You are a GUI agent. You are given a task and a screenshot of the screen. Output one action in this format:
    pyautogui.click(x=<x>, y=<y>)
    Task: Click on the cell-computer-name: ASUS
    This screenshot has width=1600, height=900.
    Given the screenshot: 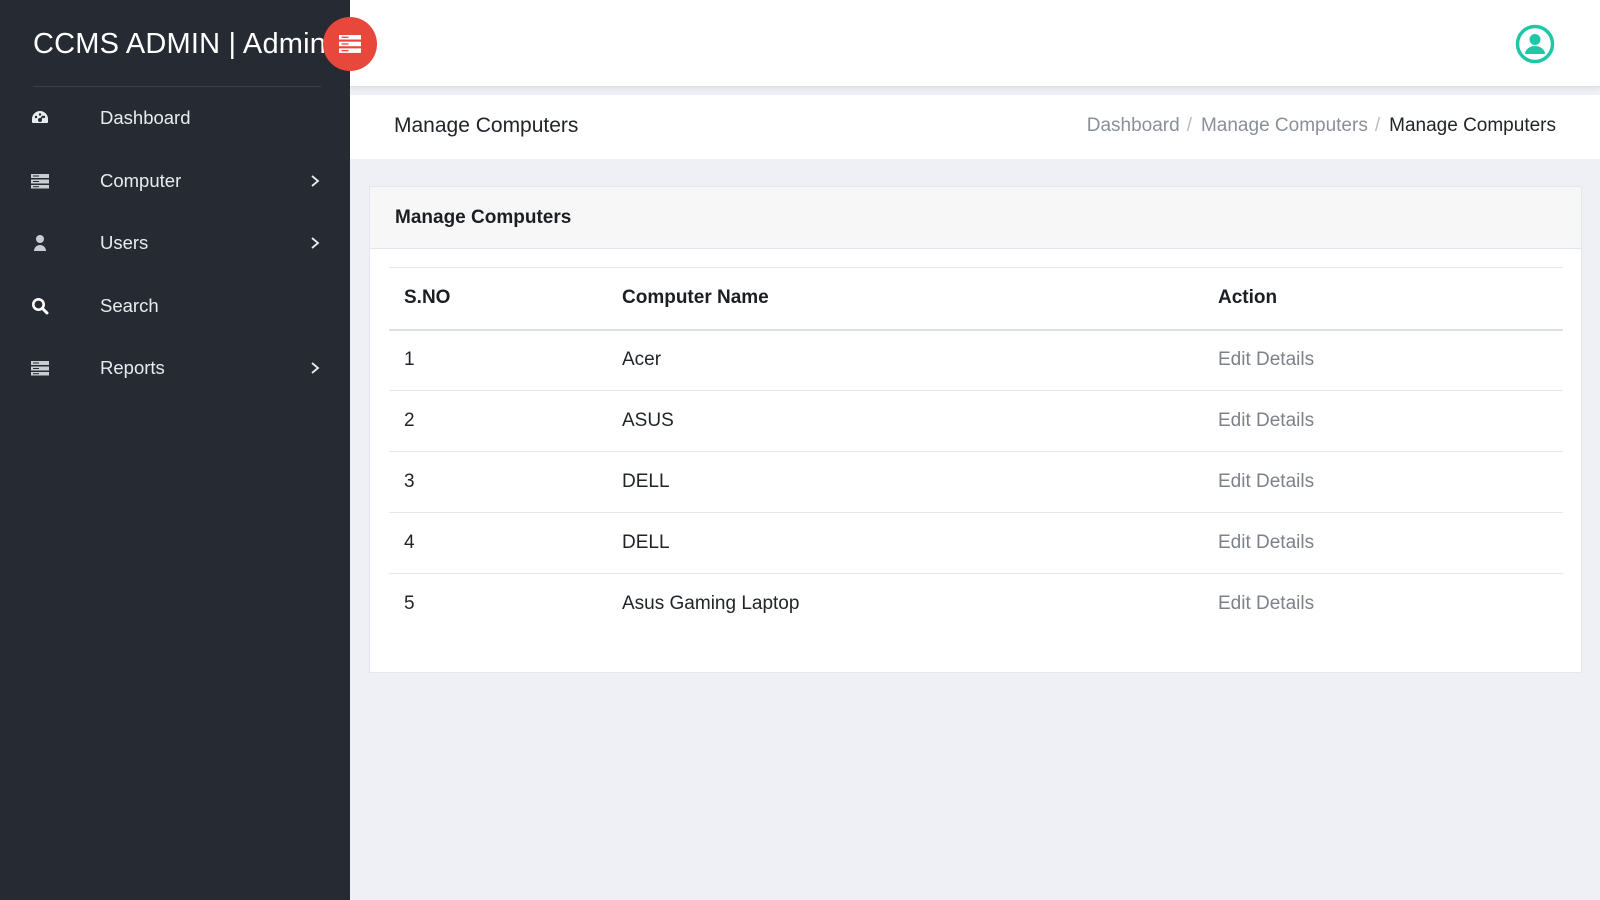 What is the action you would take?
    pyautogui.click(x=648, y=420)
    